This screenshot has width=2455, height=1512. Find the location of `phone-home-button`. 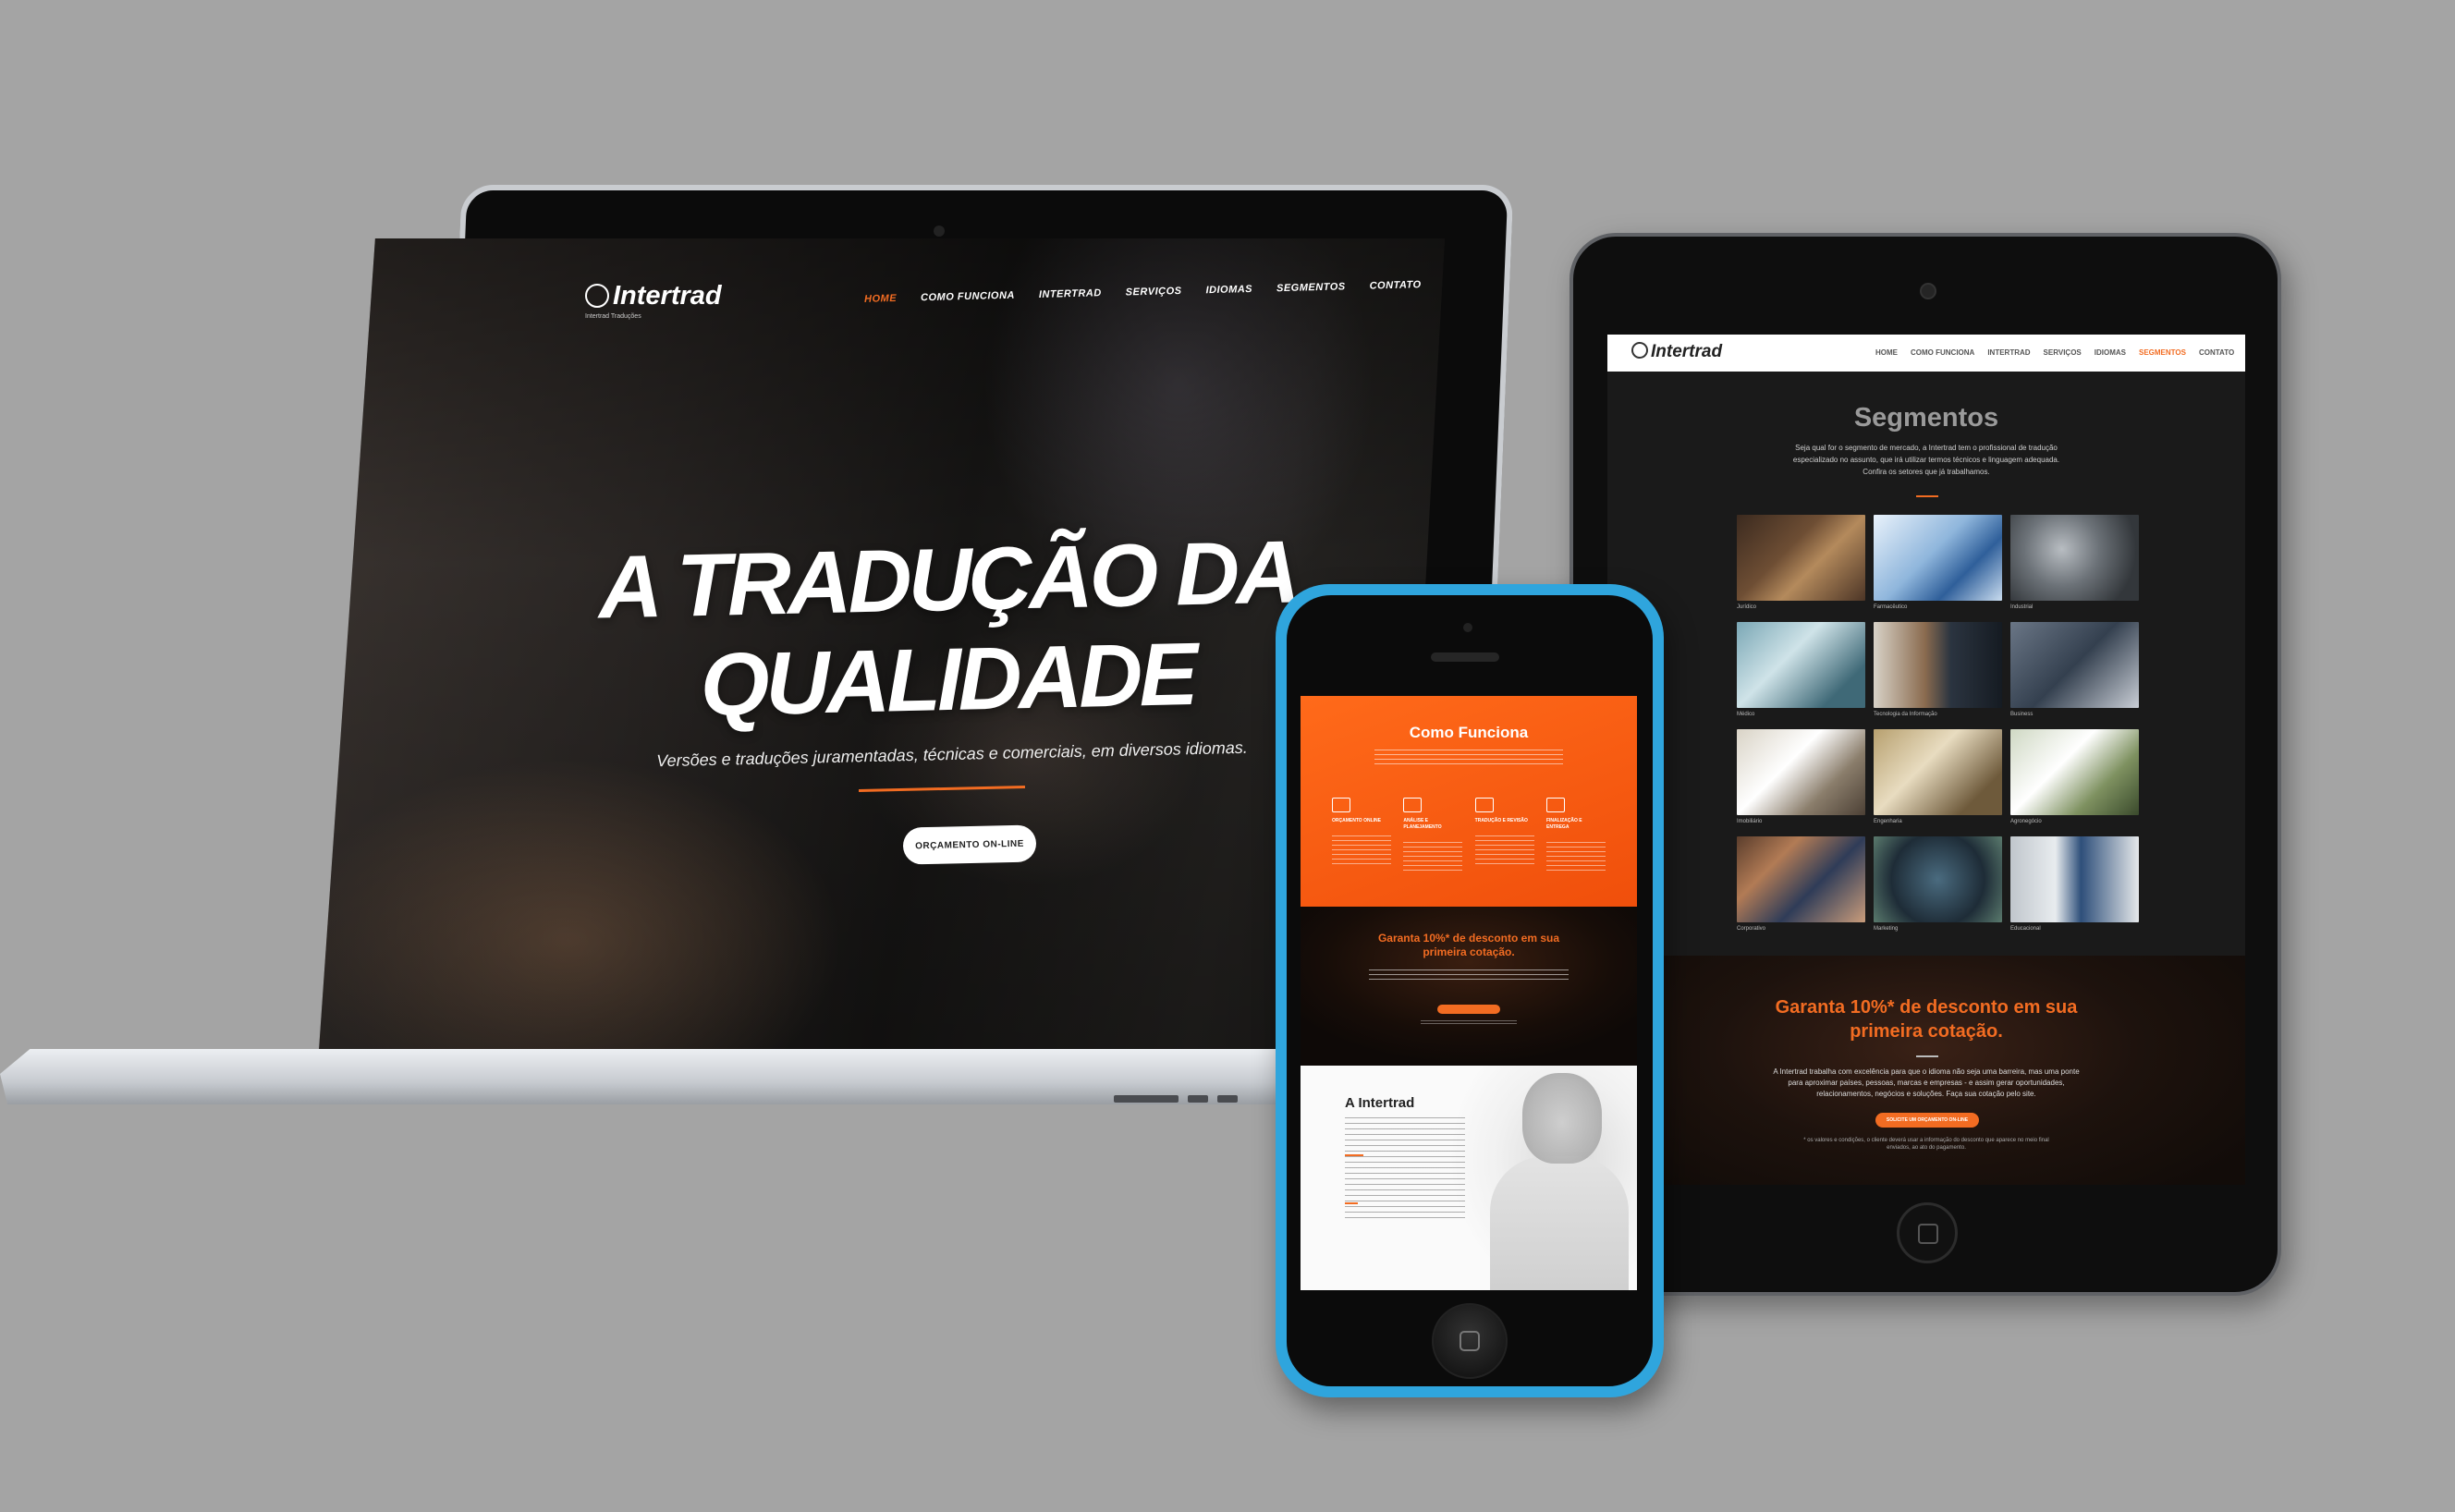

phone-home-button is located at coordinates (1470, 1341).